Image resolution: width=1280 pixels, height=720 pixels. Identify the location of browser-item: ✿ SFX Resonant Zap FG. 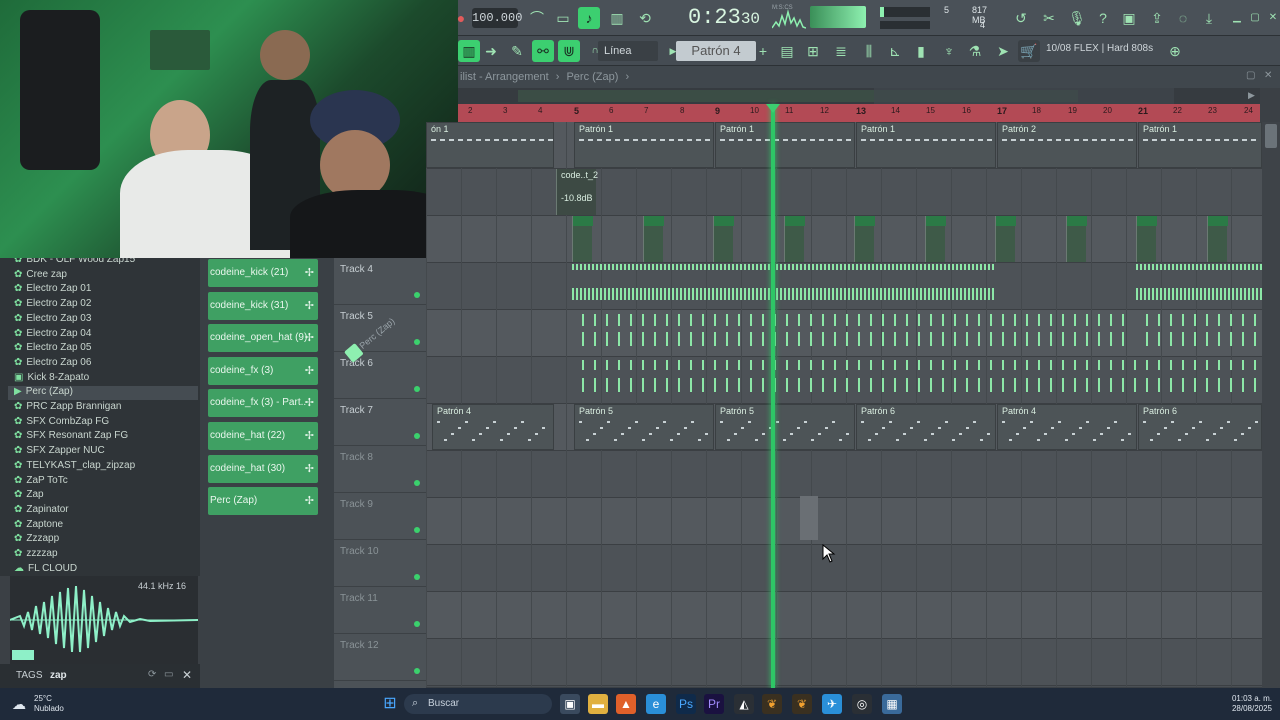
(71, 437).